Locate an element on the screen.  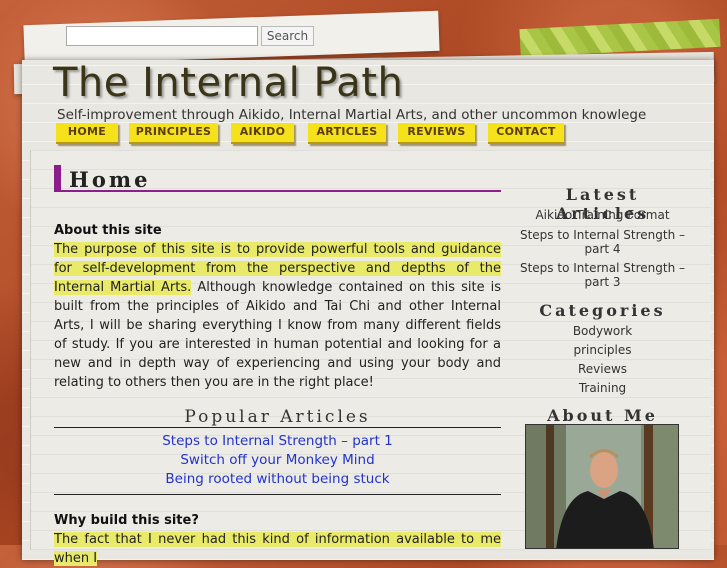
nav-home: HOME is located at coordinates (87, 133).